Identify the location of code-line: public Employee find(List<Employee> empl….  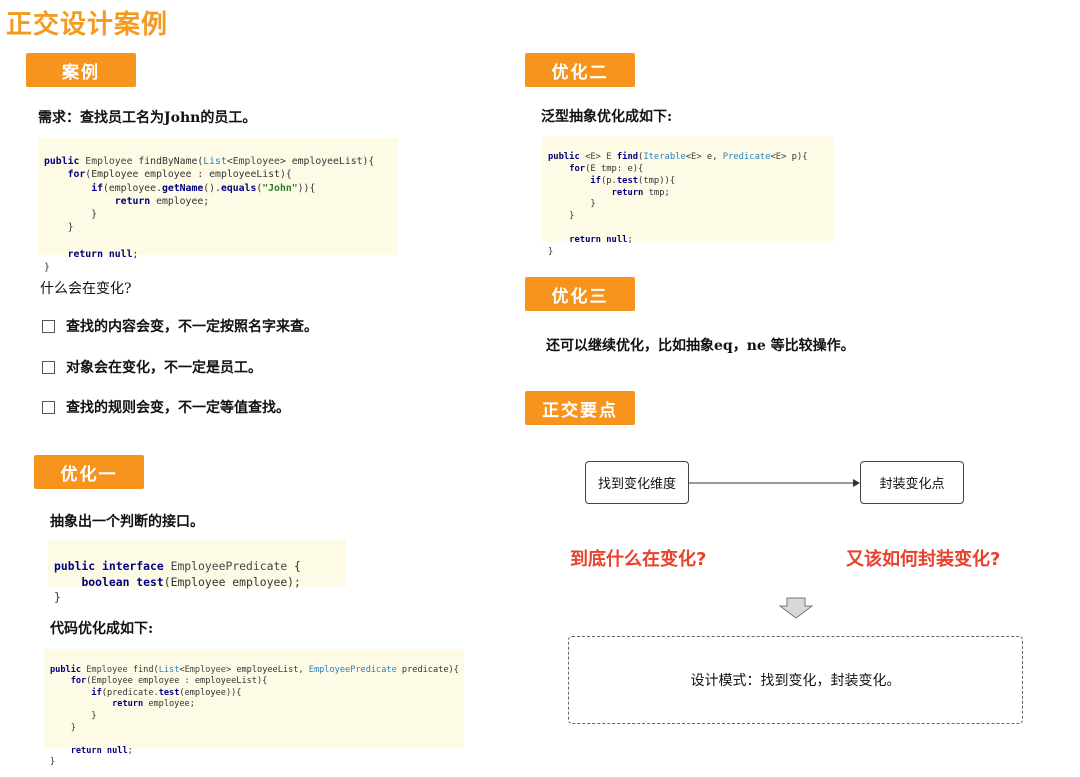
(254, 669).